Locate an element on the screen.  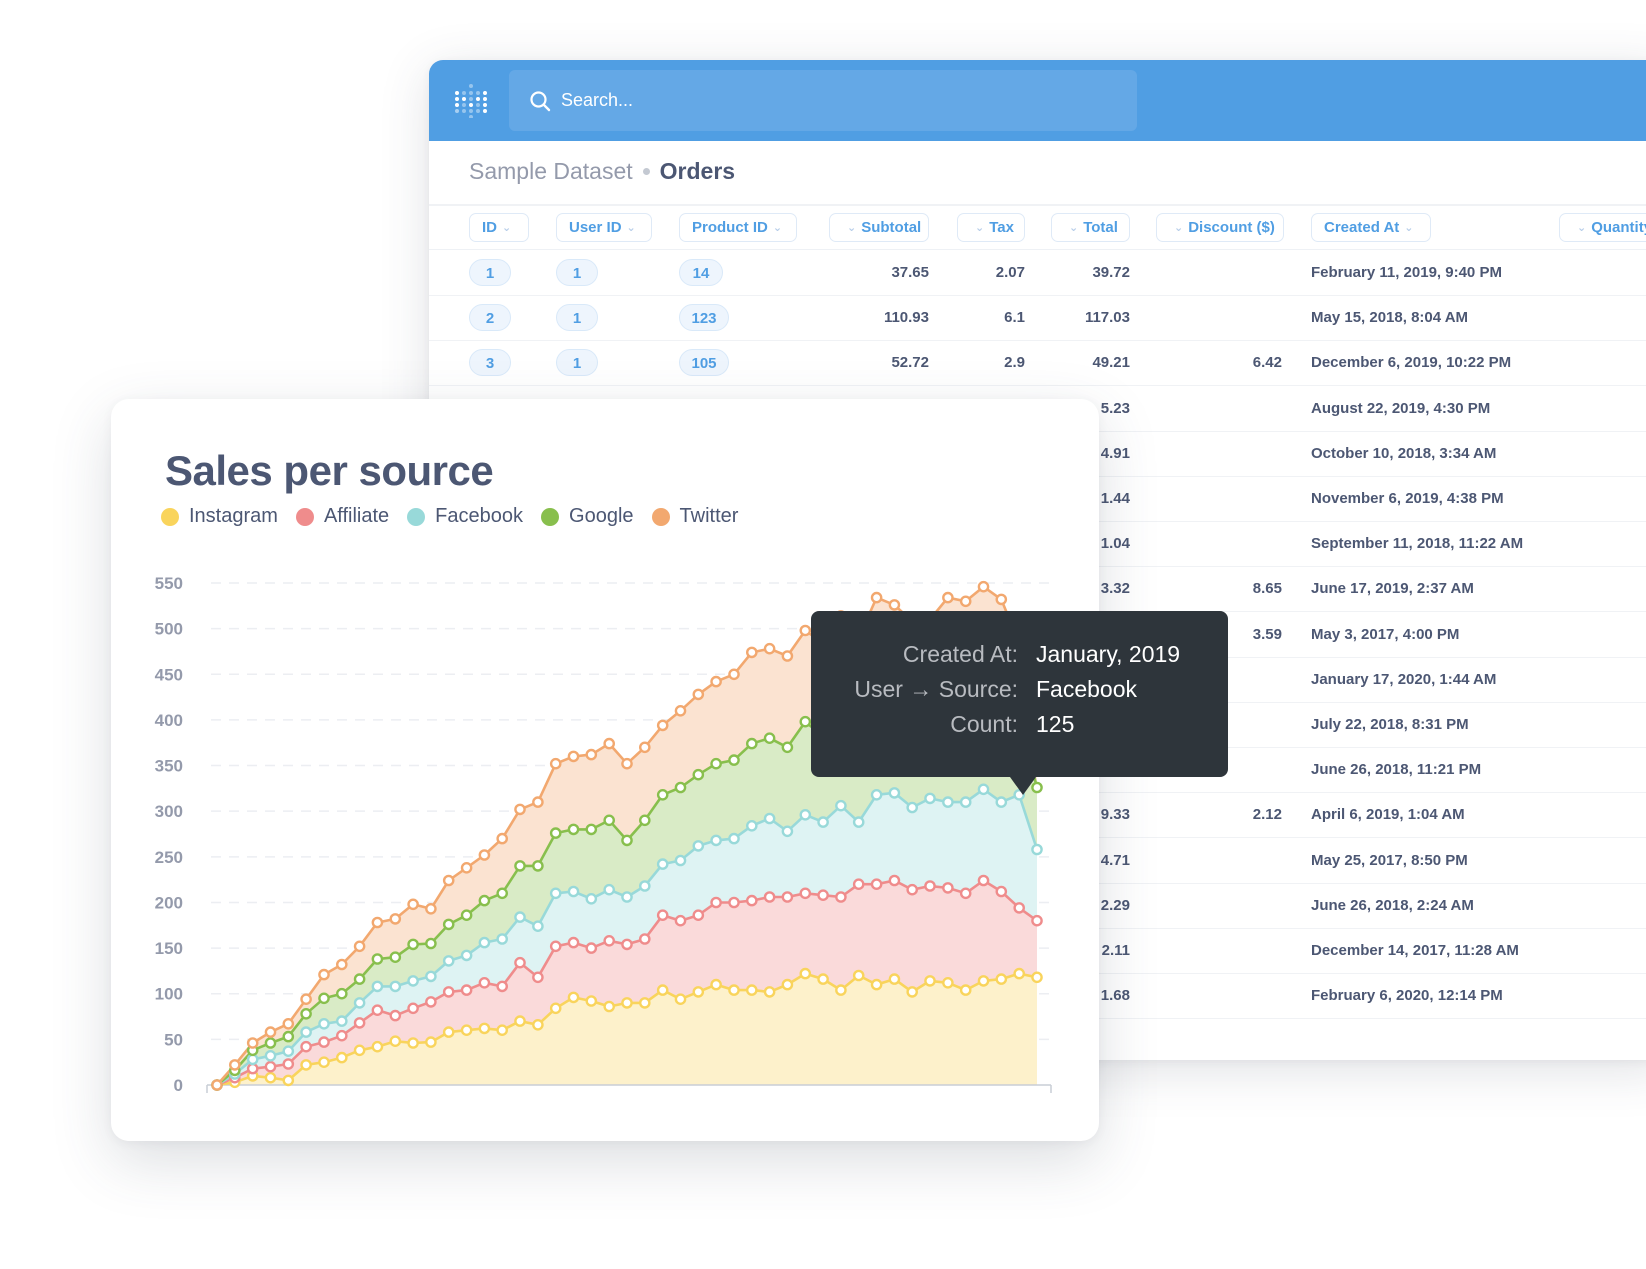
discount-cell is located at coordinates (1225, 860).